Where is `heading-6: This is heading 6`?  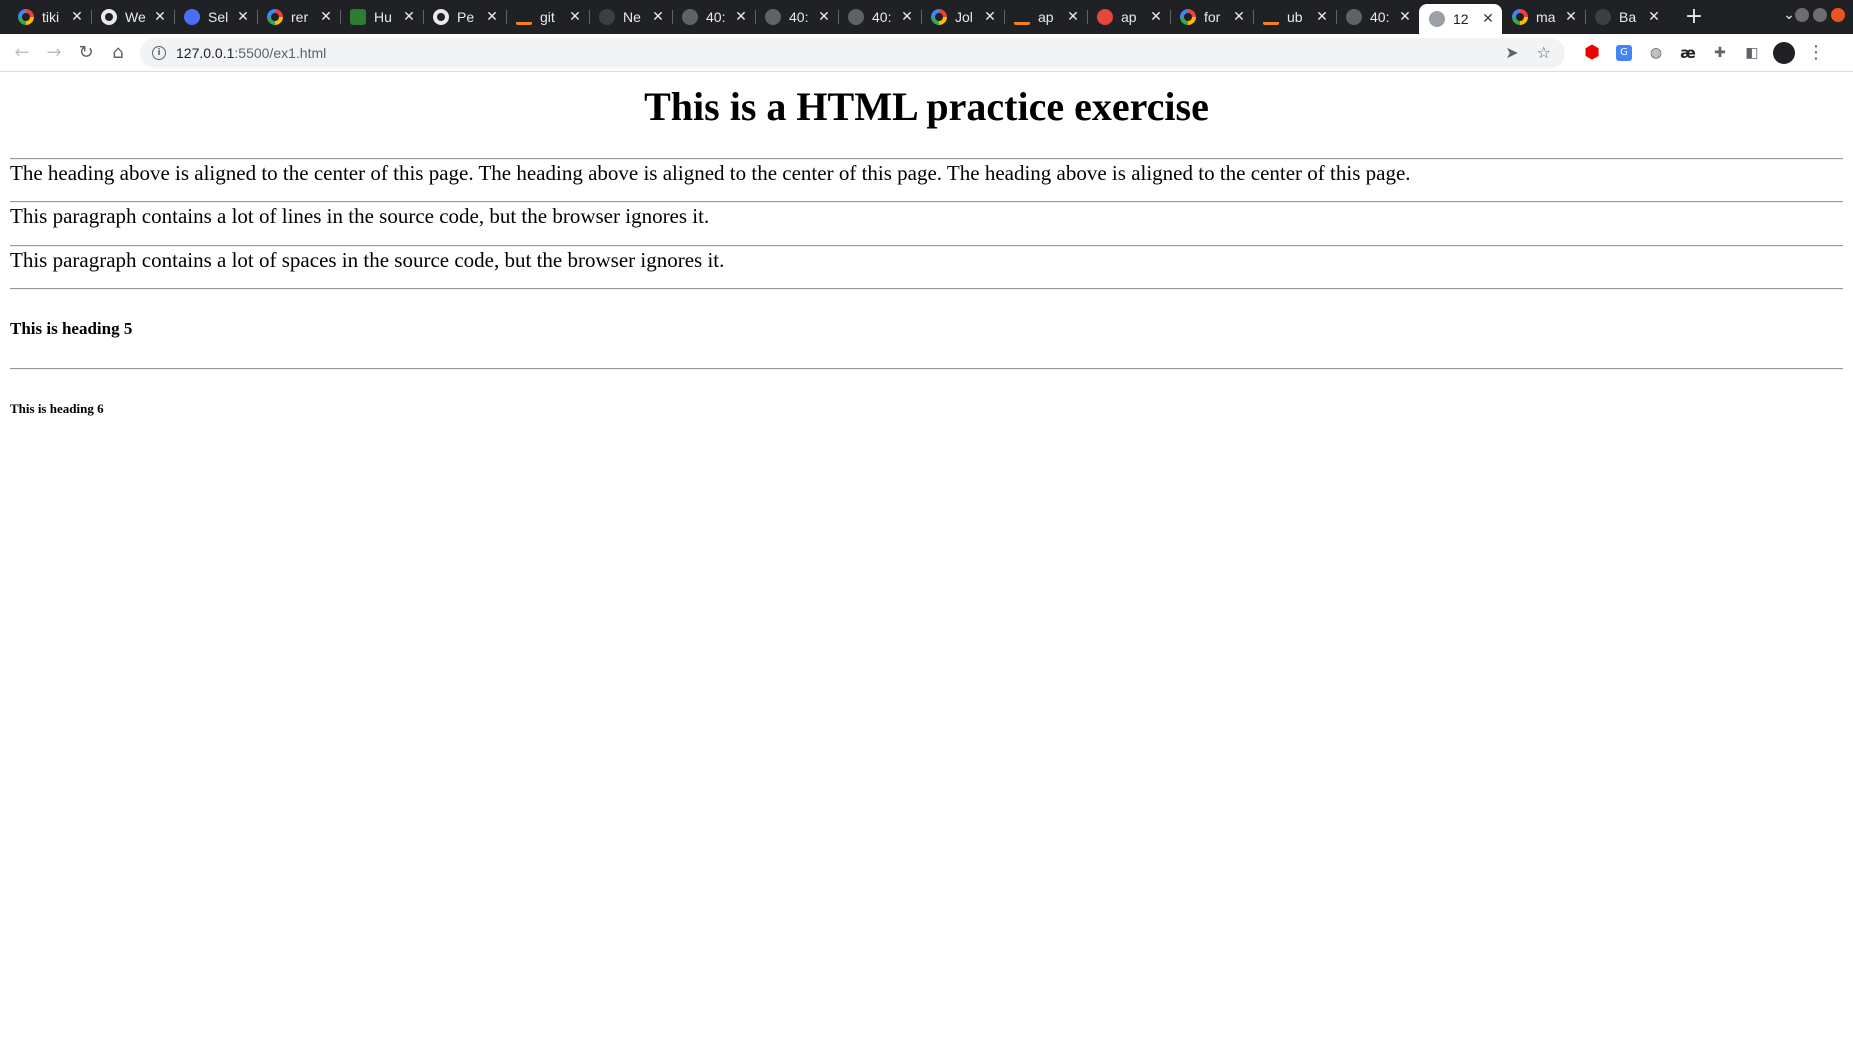
heading-6: This is heading 6 is located at coordinates (57, 408).